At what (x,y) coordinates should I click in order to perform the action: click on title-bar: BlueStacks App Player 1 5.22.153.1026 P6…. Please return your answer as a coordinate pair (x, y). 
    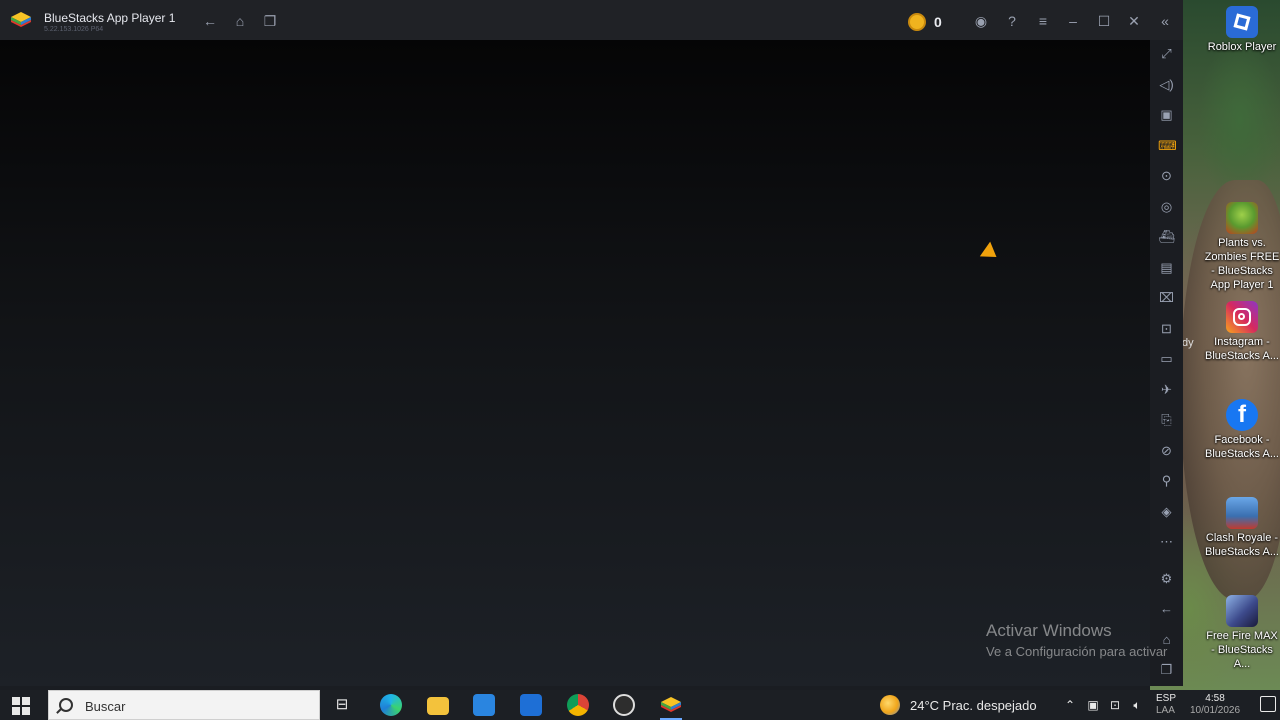
    Looking at the image, I should click on (591, 20).